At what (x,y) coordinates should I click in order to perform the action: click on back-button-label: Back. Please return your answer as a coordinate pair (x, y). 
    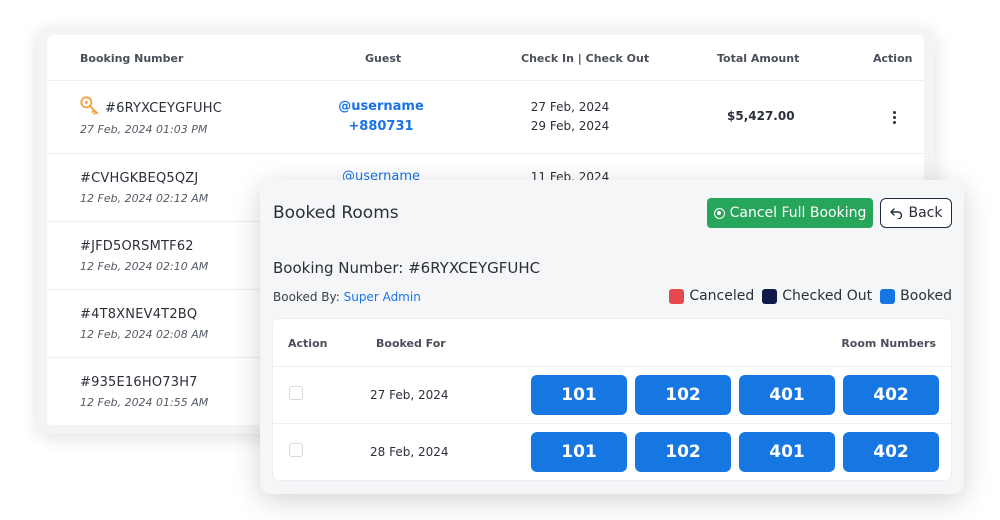
    Looking at the image, I should click on (925, 213).